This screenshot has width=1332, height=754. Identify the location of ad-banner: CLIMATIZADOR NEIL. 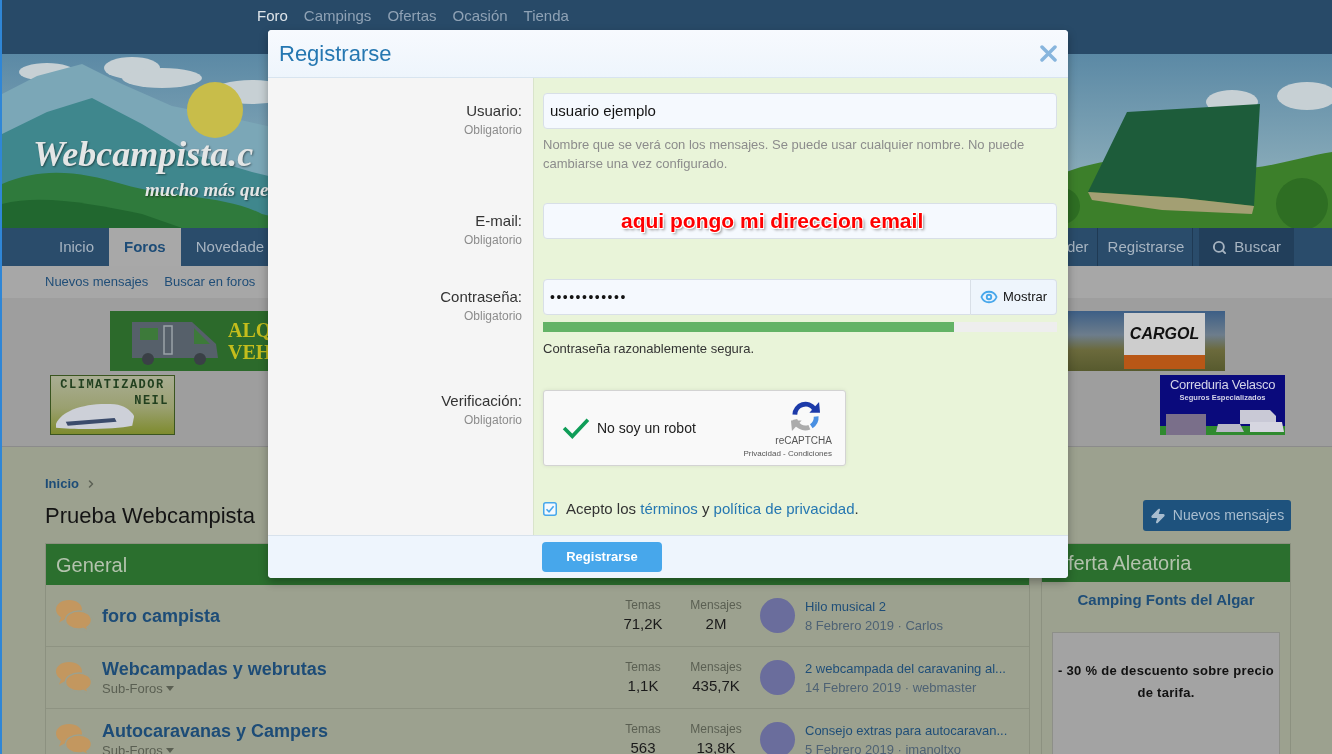
(112, 405).